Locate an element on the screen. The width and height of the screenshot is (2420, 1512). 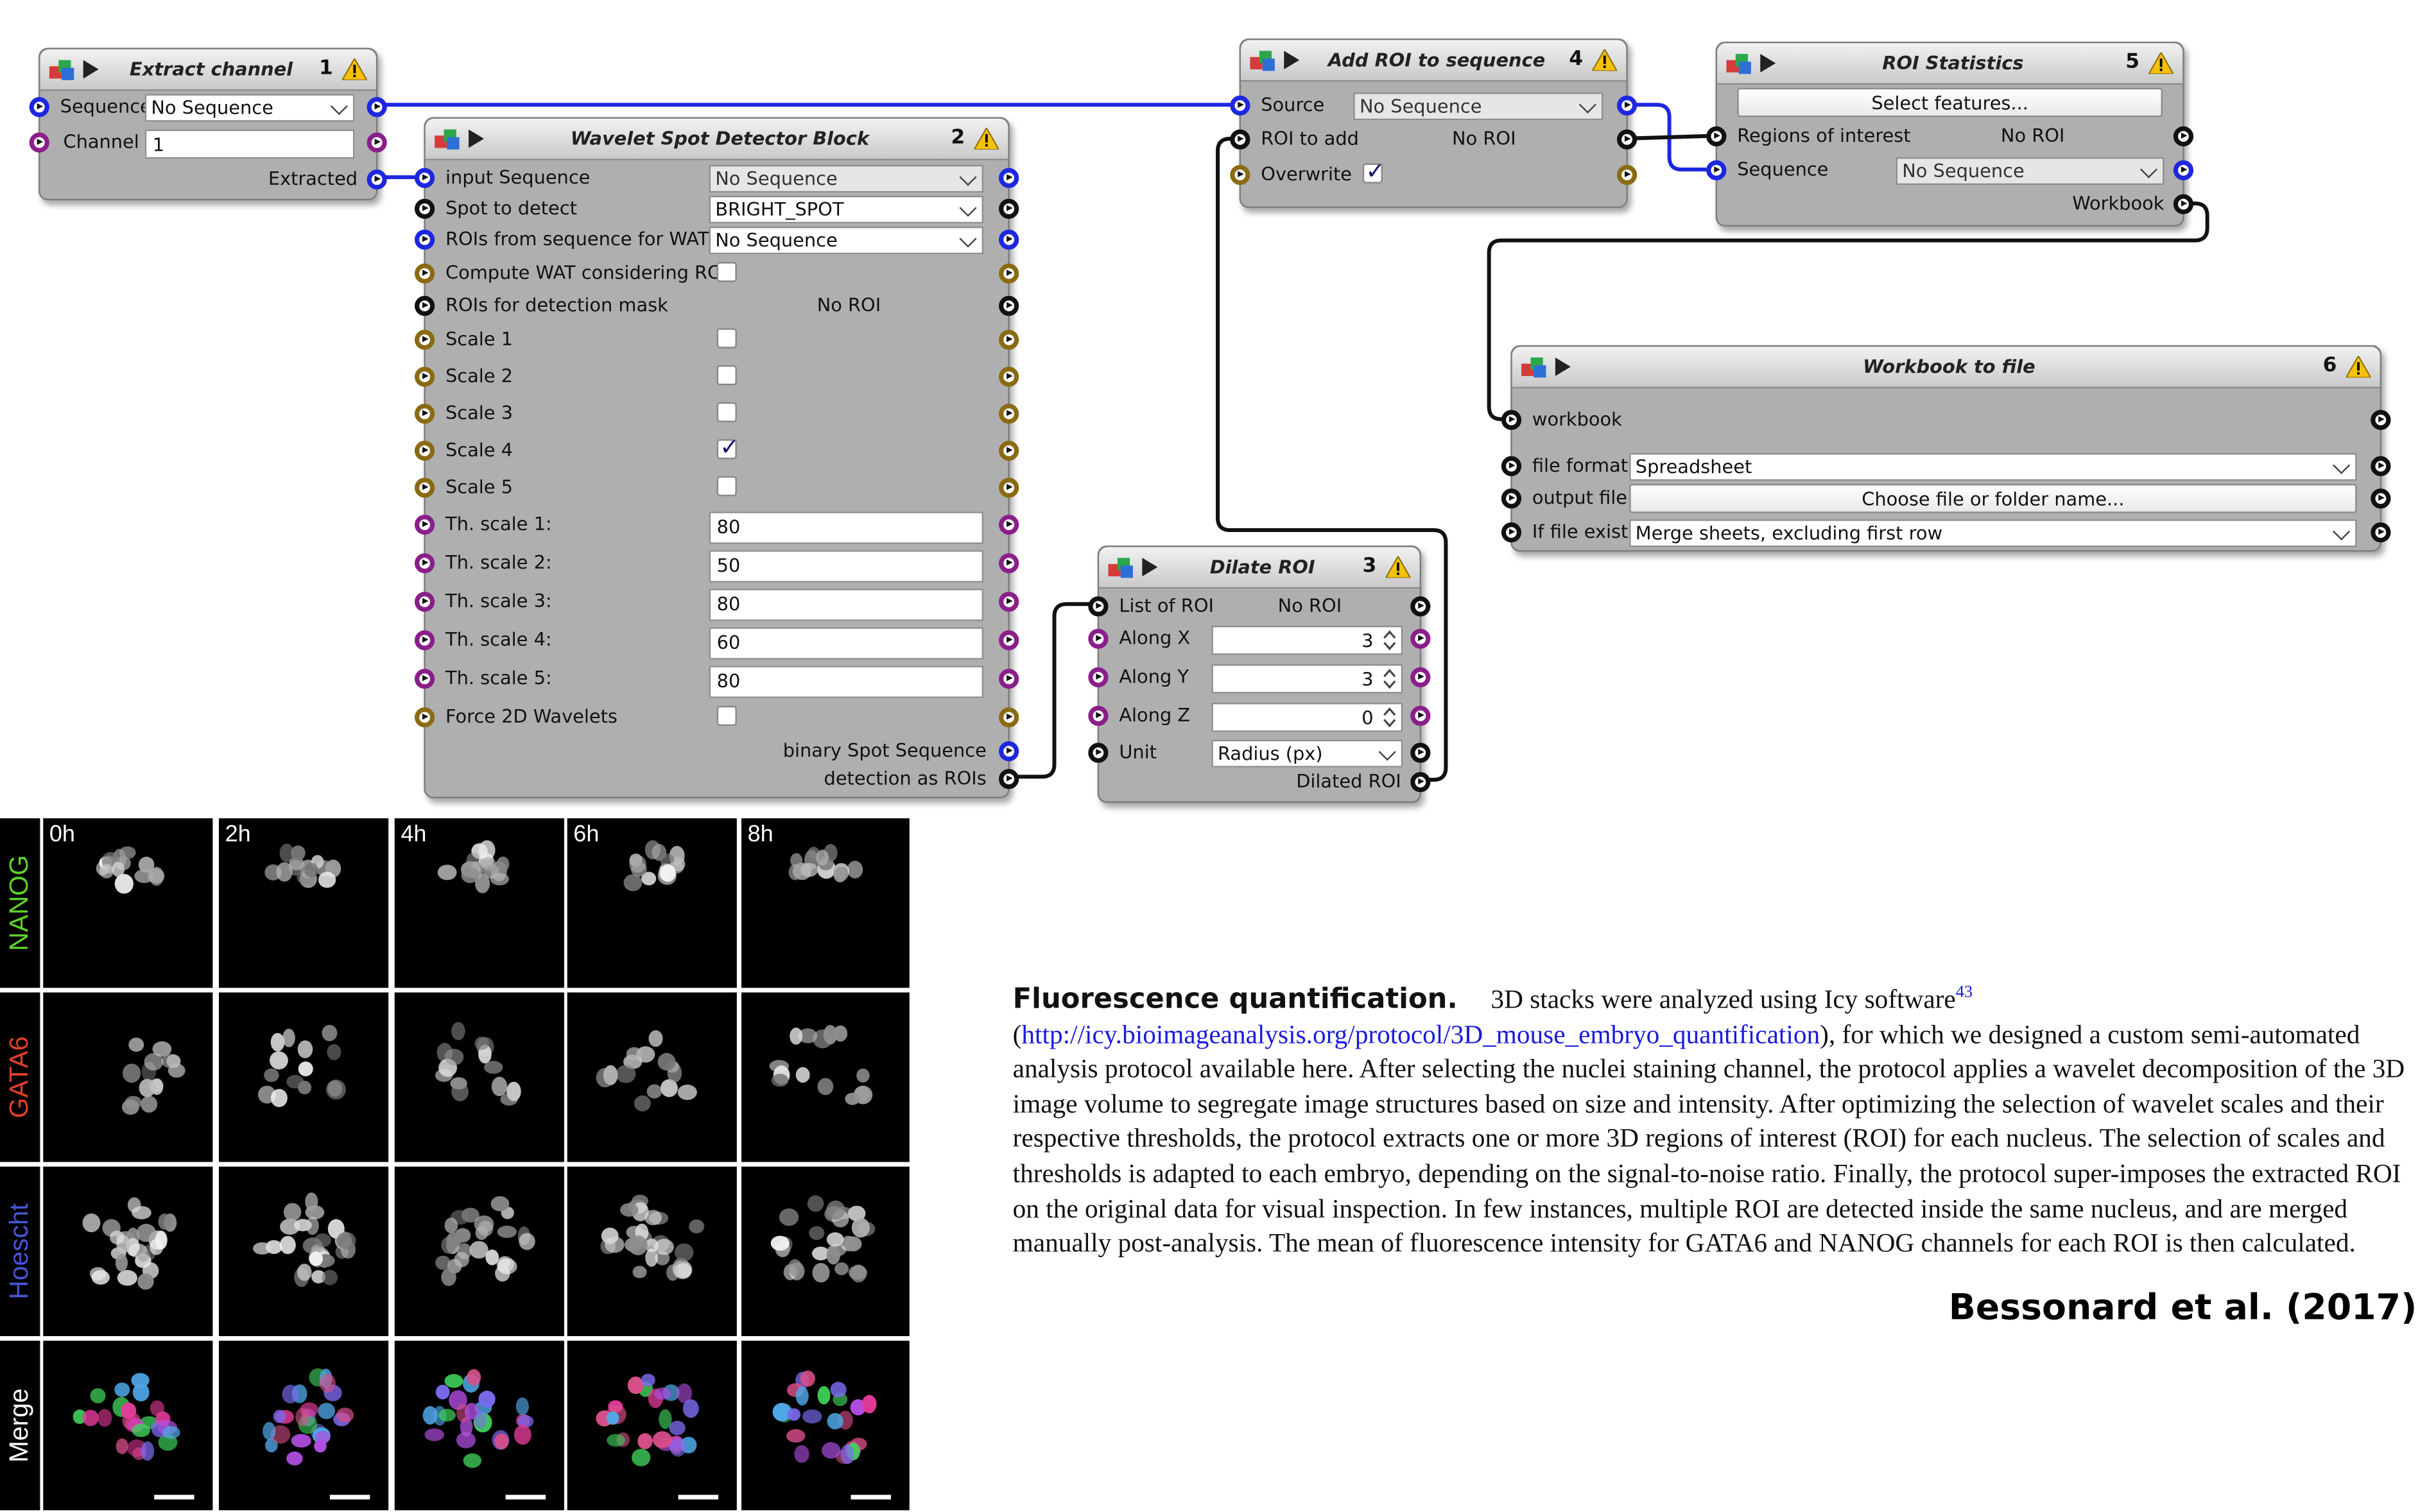
regions-output-port is located at coordinates (2183, 136).